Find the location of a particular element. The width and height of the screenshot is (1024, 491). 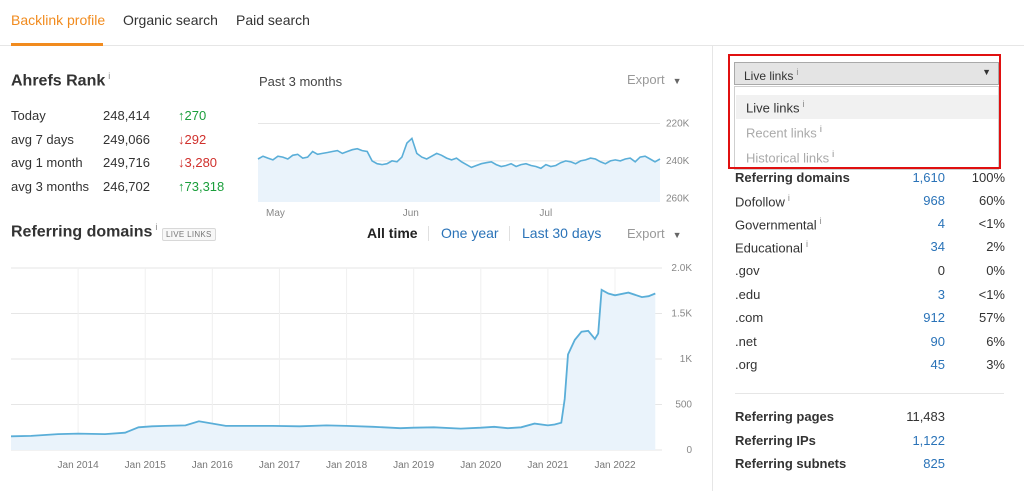

y-tick-label: 220K is located at coordinates (678, 123).